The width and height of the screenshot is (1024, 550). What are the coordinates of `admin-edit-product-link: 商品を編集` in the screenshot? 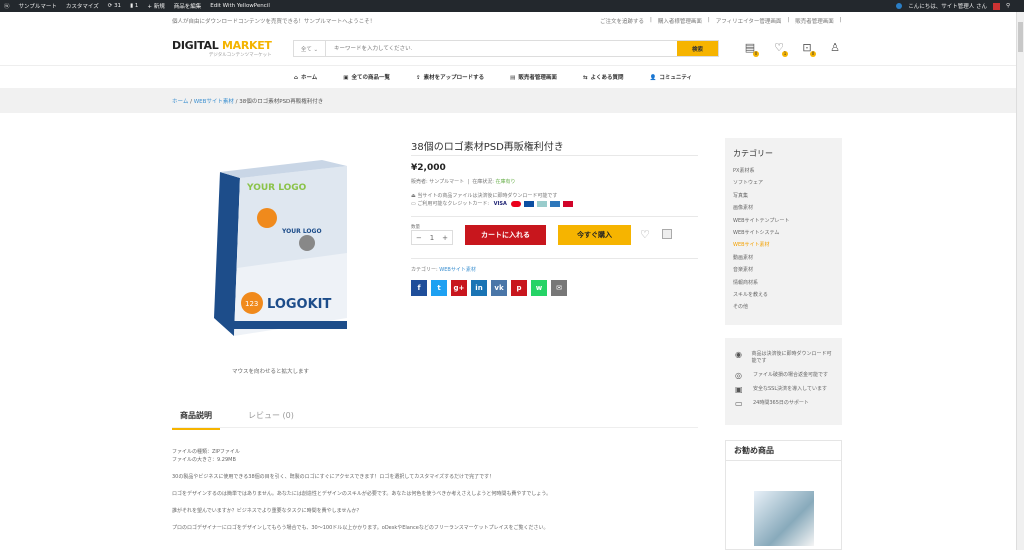 It's located at (188, 6).